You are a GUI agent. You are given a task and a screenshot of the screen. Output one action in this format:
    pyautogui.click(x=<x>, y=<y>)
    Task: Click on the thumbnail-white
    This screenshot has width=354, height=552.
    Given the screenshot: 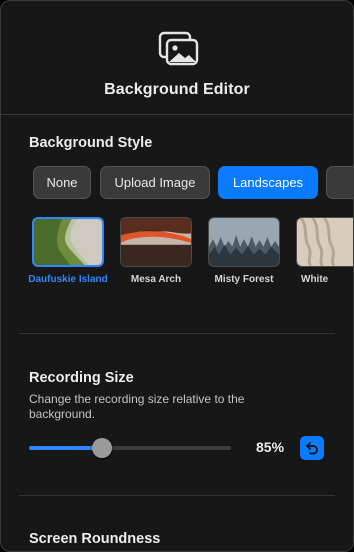 What is the action you would take?
    pyautogui.click(x=324, y=242)
    